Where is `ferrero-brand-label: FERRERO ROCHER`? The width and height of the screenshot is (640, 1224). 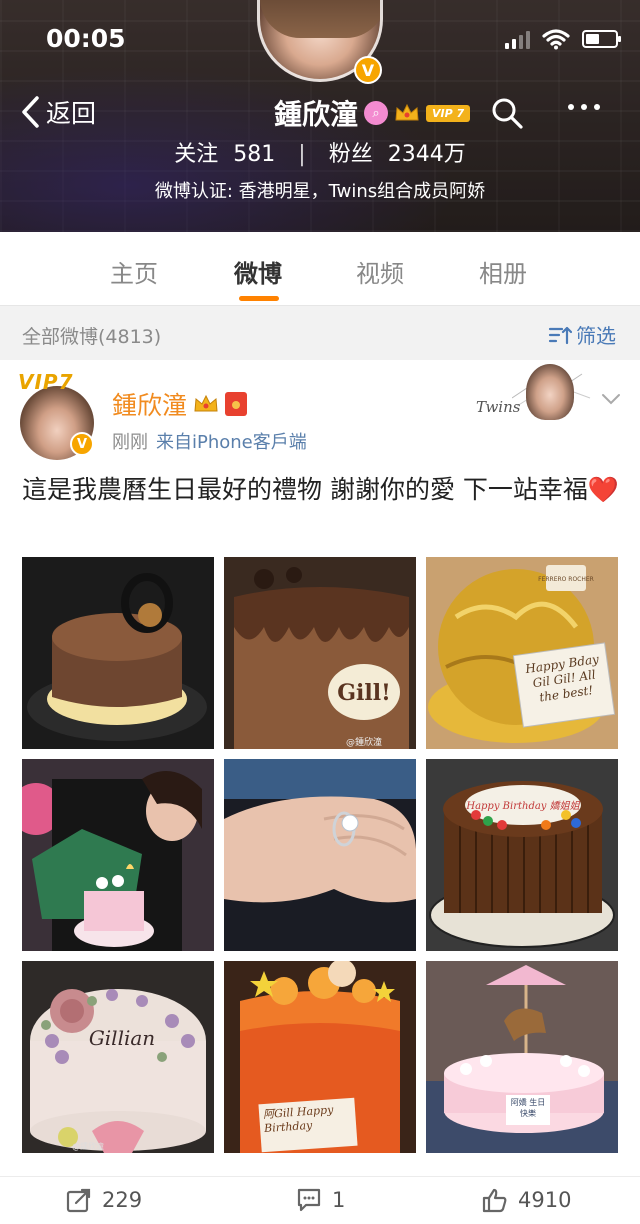
ferrero-brand-label: FERRERO ROCHER is located at coordinates (566, 579).